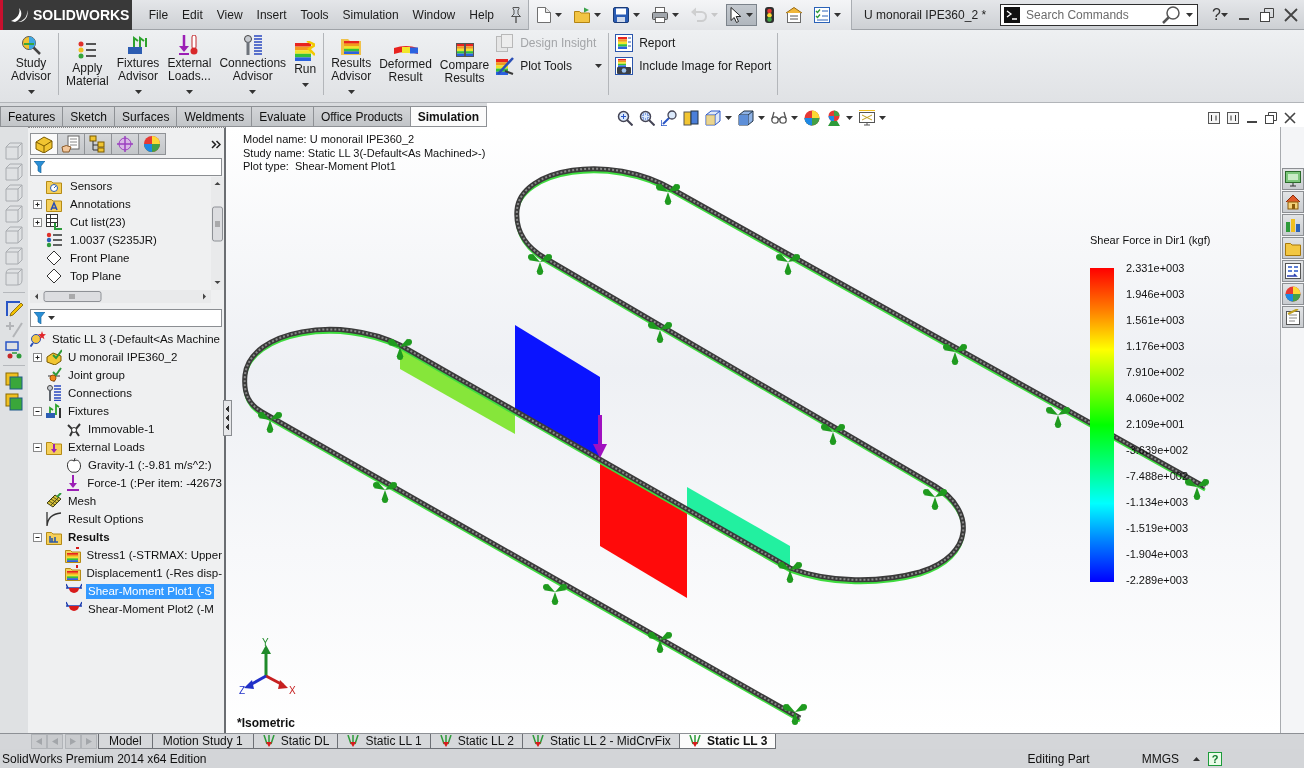 The width and height of the screenshot is (1304, 768). Describe the element at coordinates (121, 429) in the screenshot. I see `tree-item: Immovable-1` at that location.